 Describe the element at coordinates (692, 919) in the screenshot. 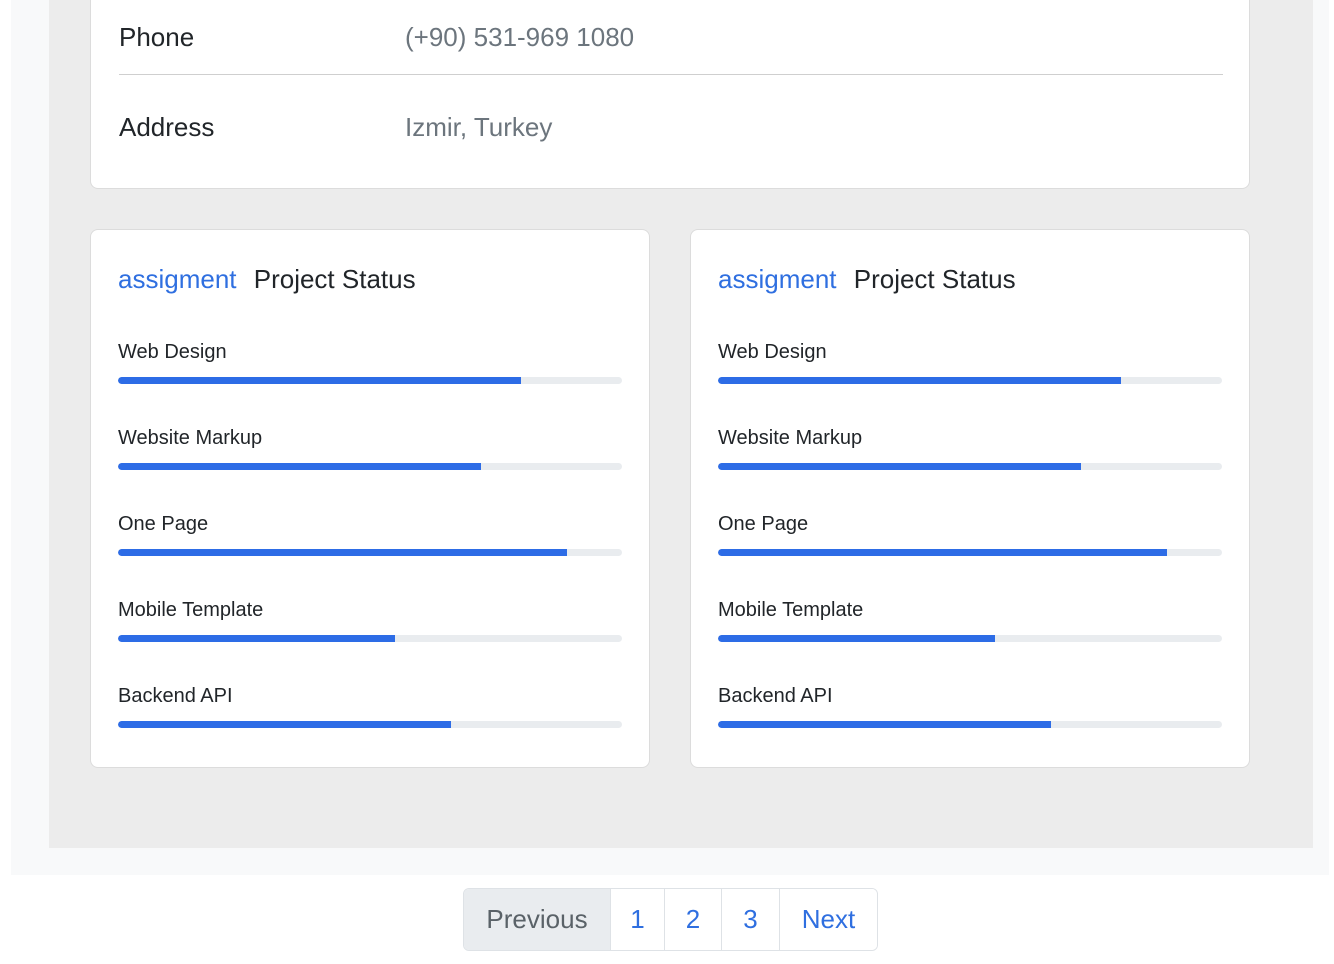

I see `page-2-button: 2` at that location.